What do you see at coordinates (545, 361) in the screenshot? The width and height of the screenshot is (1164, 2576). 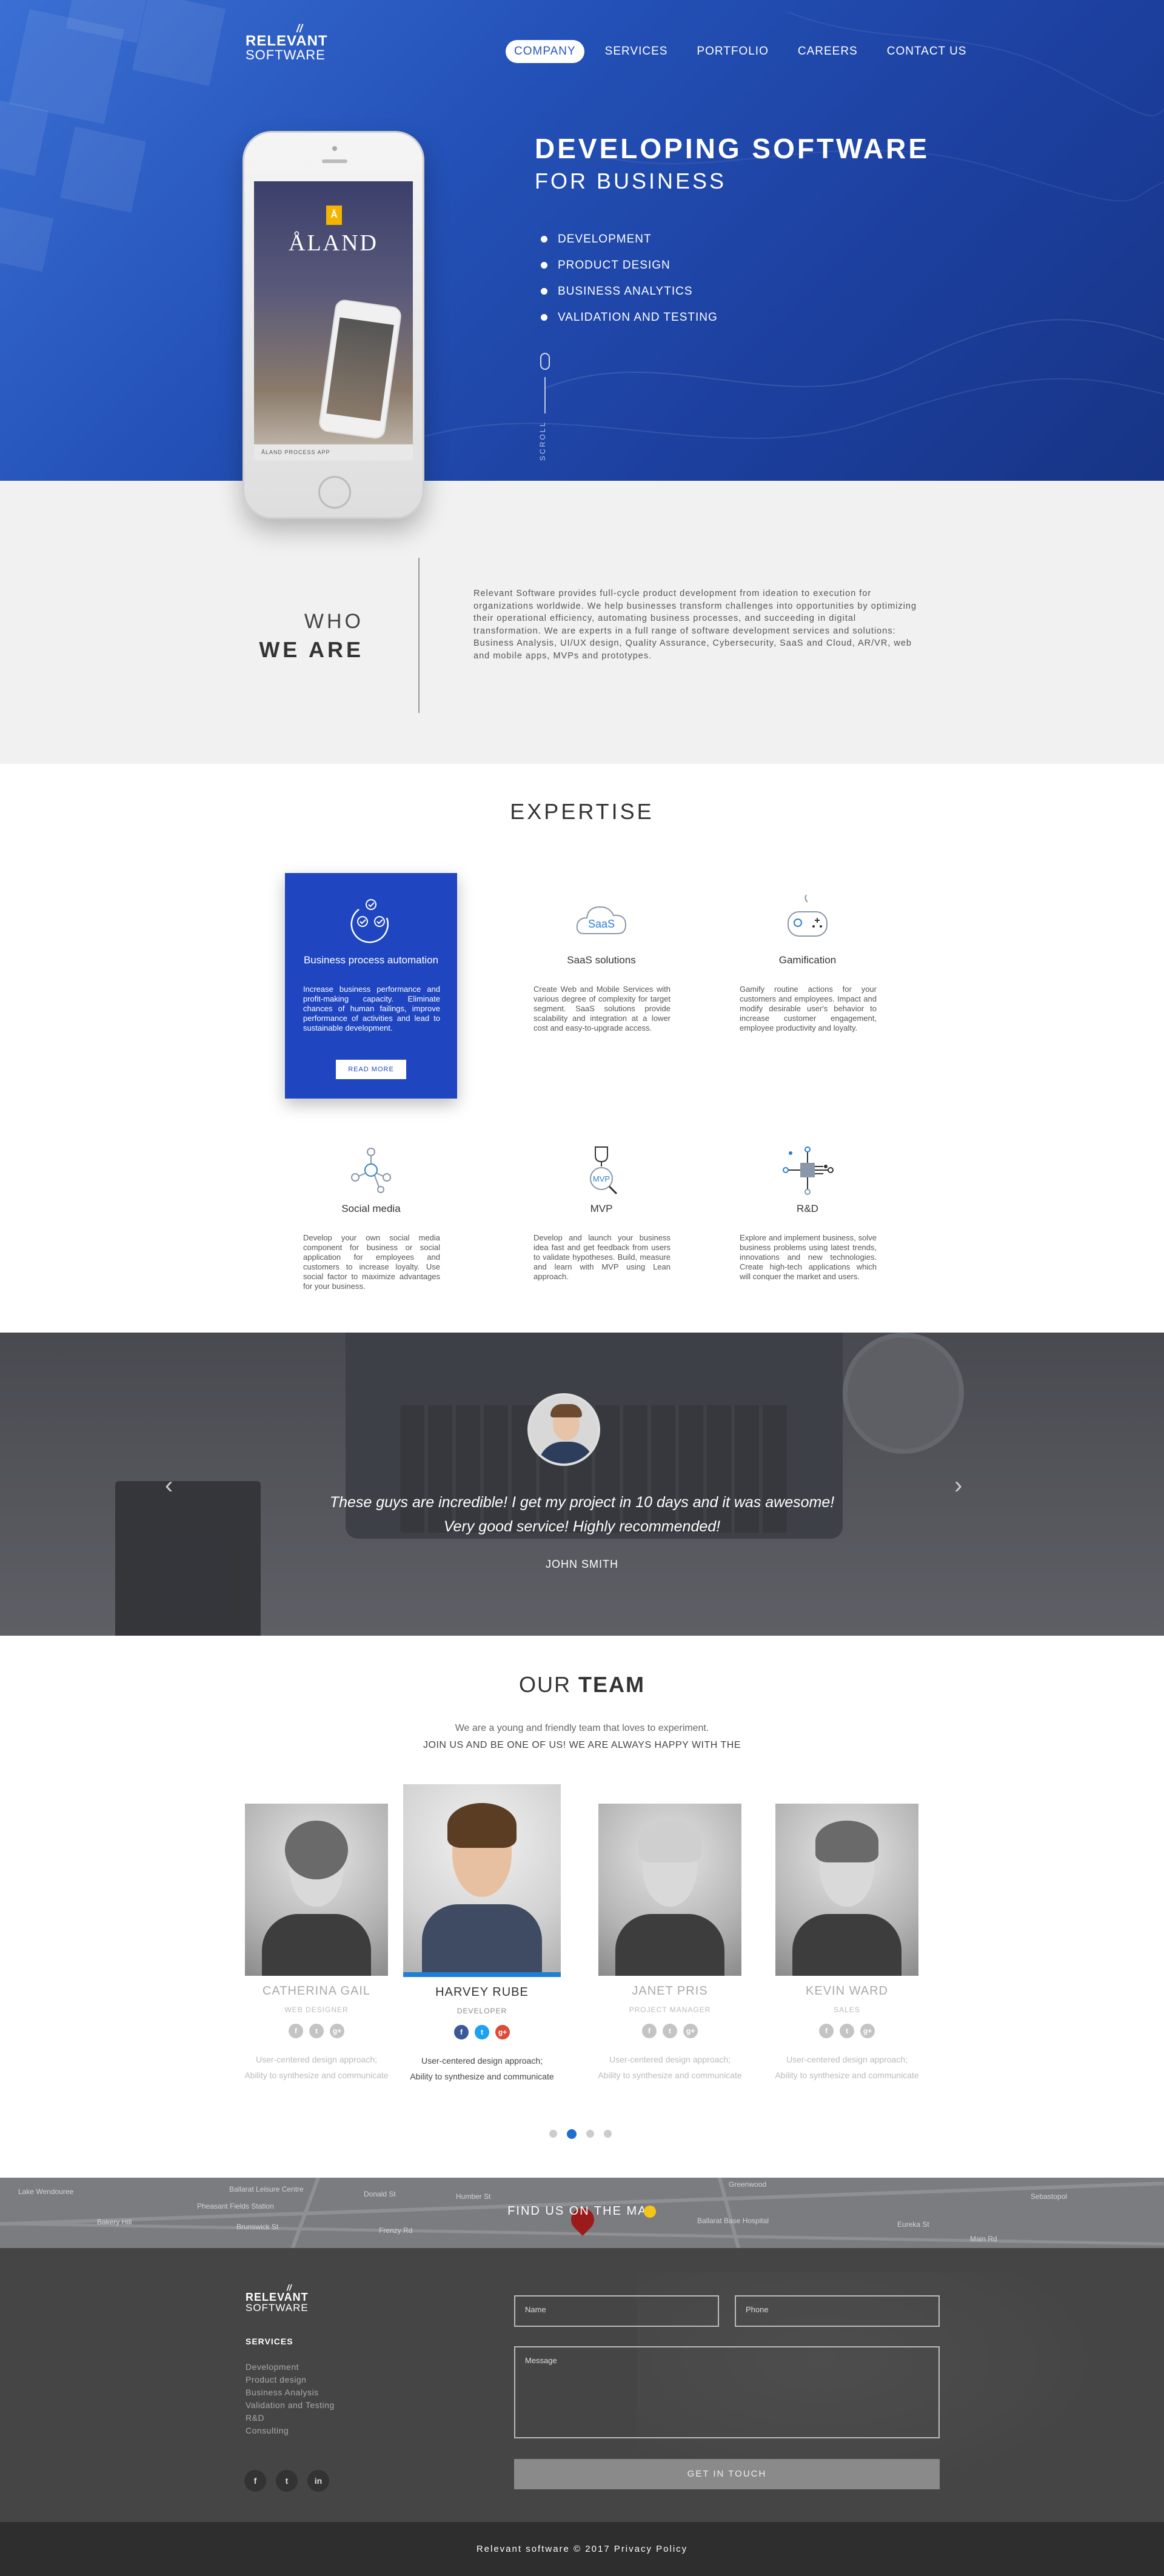 I see `mouse-scroll-icon` at bounding box center [545, 361].